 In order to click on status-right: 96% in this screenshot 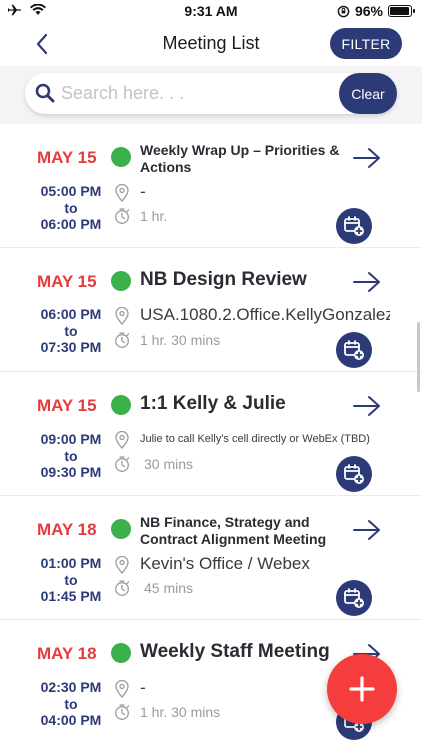, I will do `click(376, 11)`.